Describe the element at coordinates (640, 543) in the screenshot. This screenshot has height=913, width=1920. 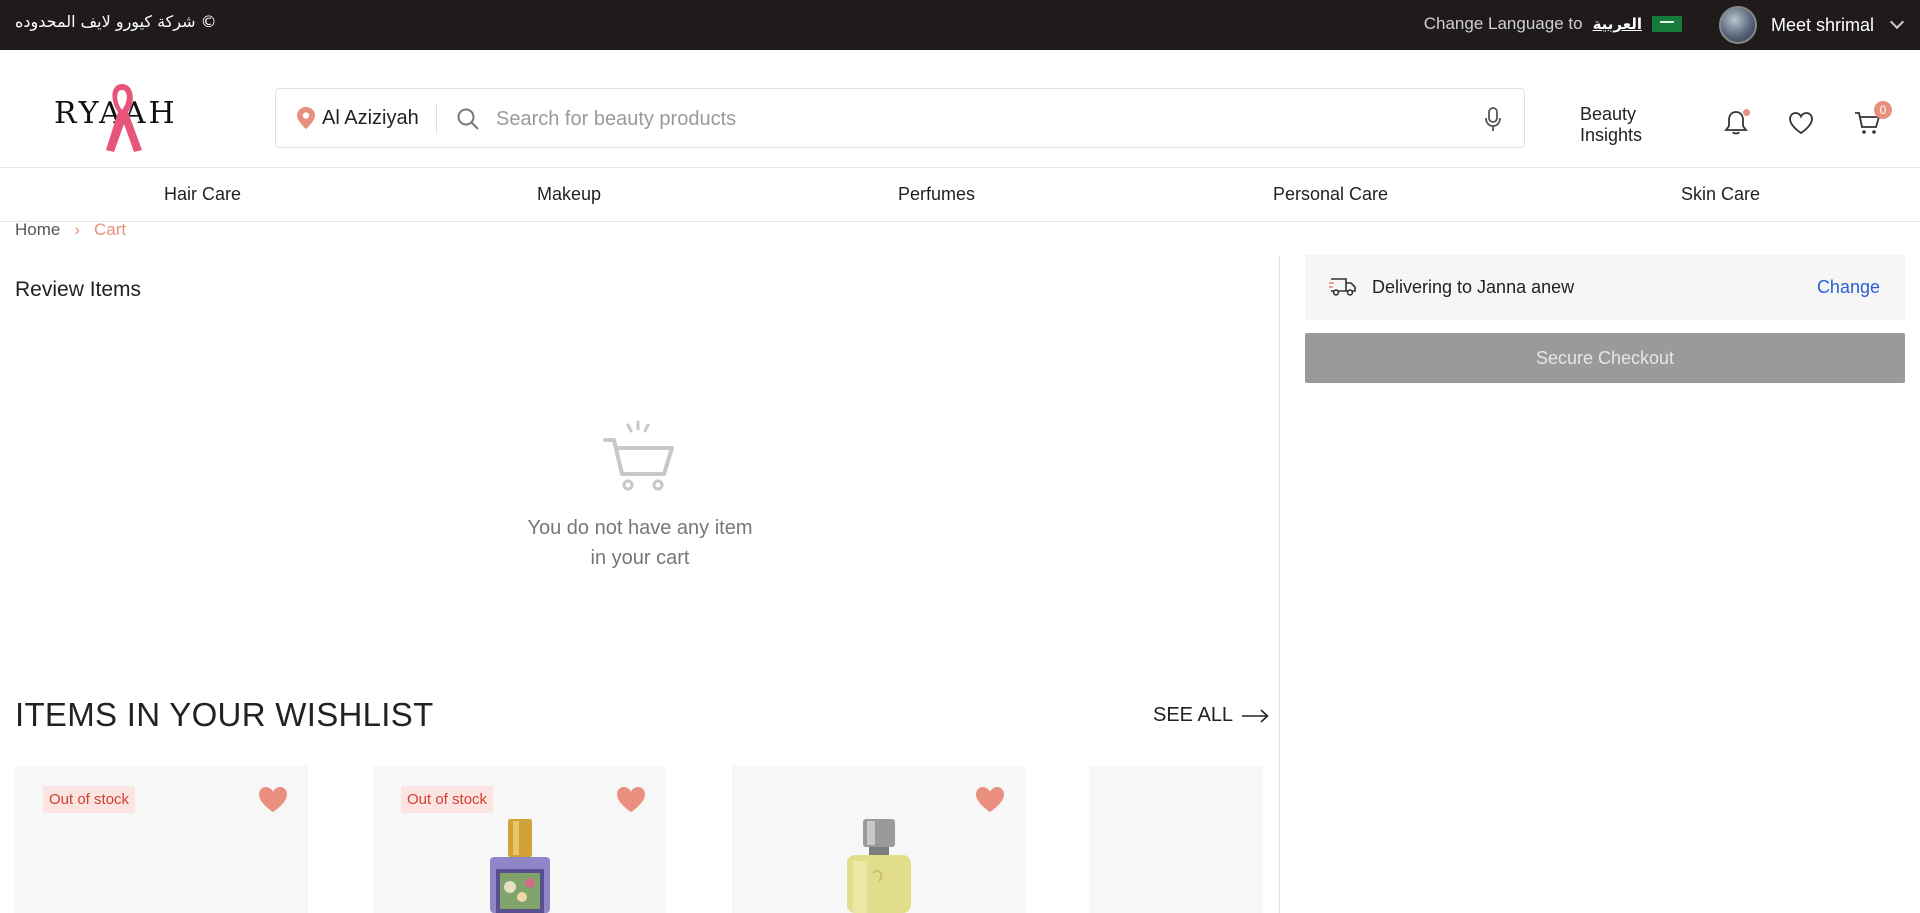
I see `empty-cart-message: You do not have any item in your cart` at that location.